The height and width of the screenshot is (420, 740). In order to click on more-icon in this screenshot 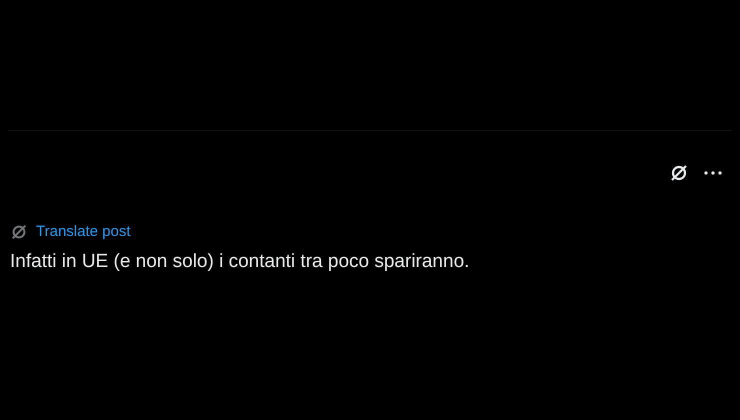, I will do `click(713, 173)`.